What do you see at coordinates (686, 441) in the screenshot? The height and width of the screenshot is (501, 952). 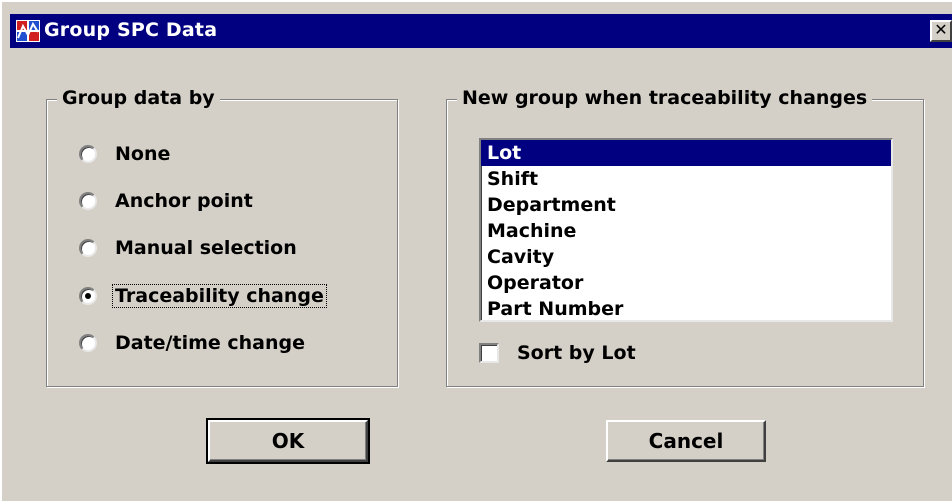 I see `cancel-button: Cancel` at bounding box center [686, 441].